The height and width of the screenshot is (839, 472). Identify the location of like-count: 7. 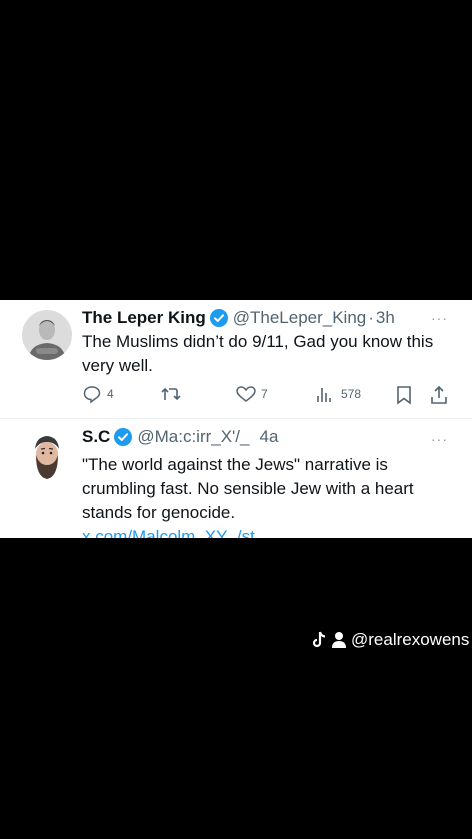
(264, 394).